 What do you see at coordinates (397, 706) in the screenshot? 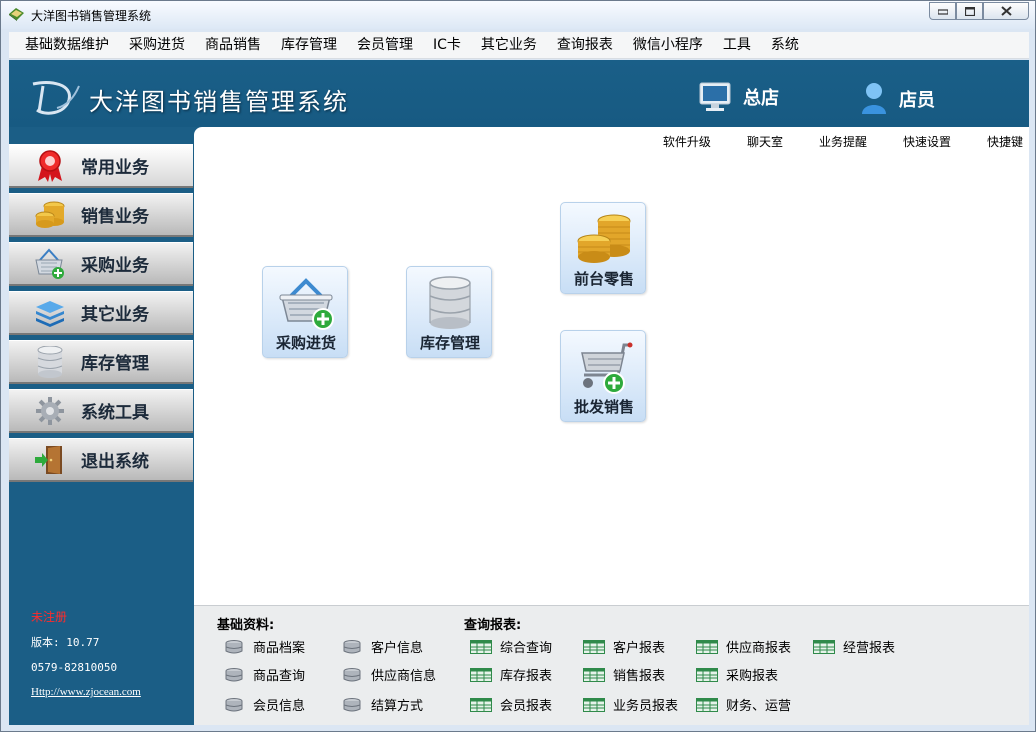
I see `link-label: 结算方式` at bounding box center [397, 706].